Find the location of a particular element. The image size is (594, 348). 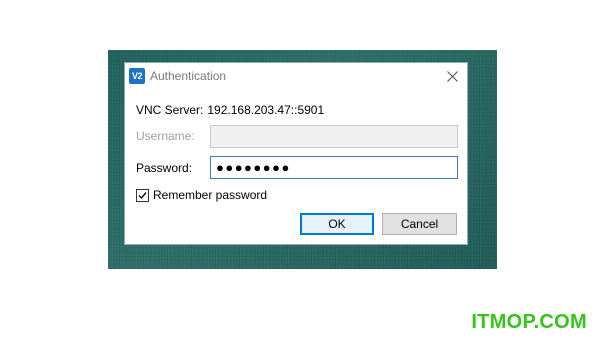

server-info: VNC Server: 192.168.203.47::5901 is located at coordinates (230, 110).